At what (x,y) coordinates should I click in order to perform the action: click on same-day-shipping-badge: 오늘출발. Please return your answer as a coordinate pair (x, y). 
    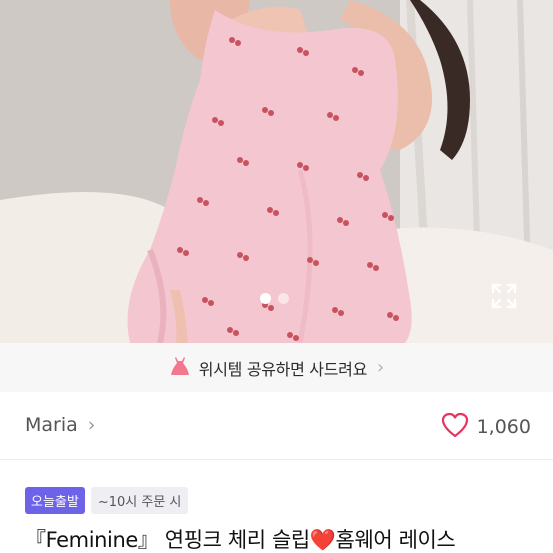
    Looking at the image, I should click on (55, 500).